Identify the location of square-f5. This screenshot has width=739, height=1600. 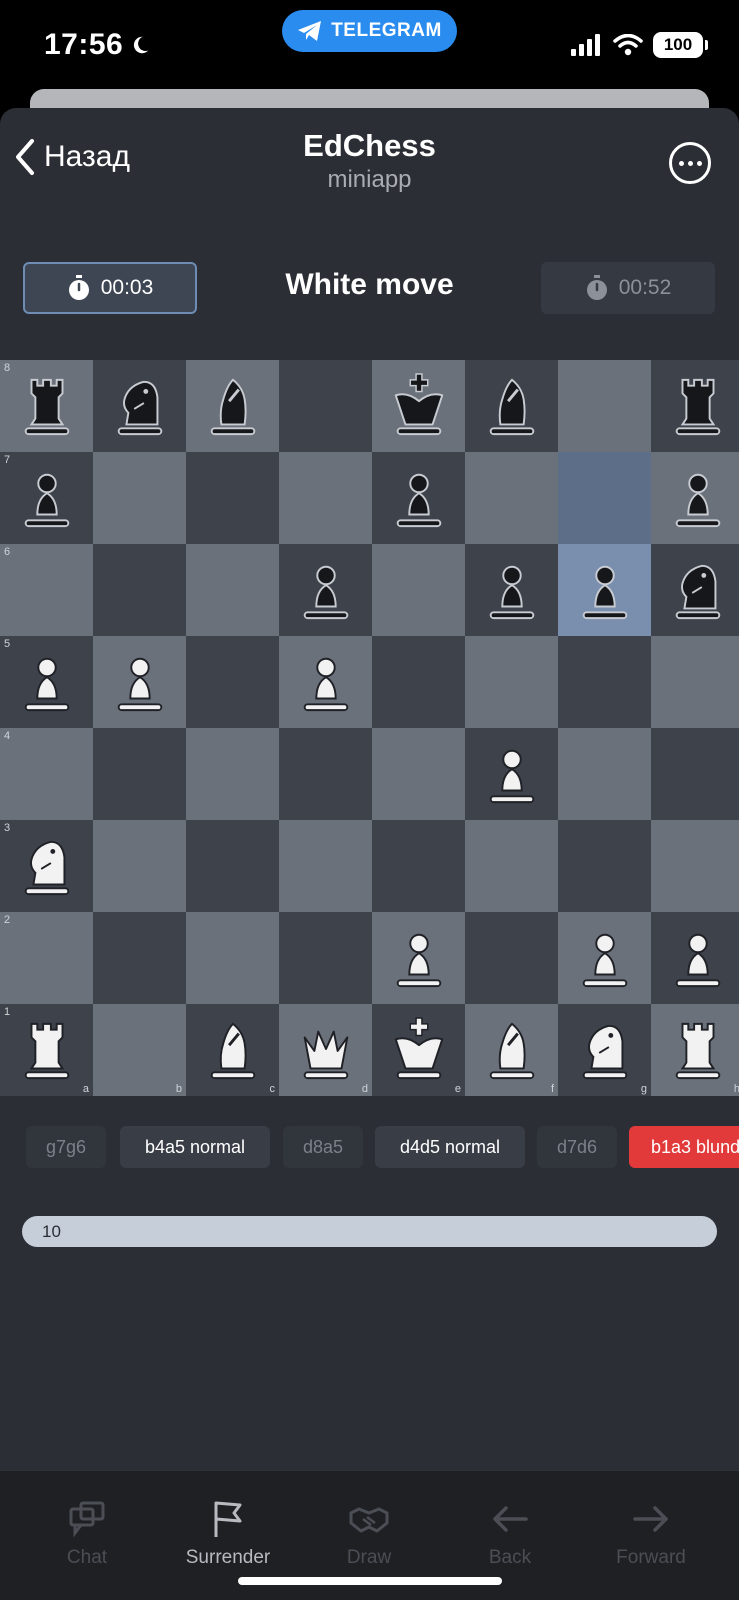
(511, 682).